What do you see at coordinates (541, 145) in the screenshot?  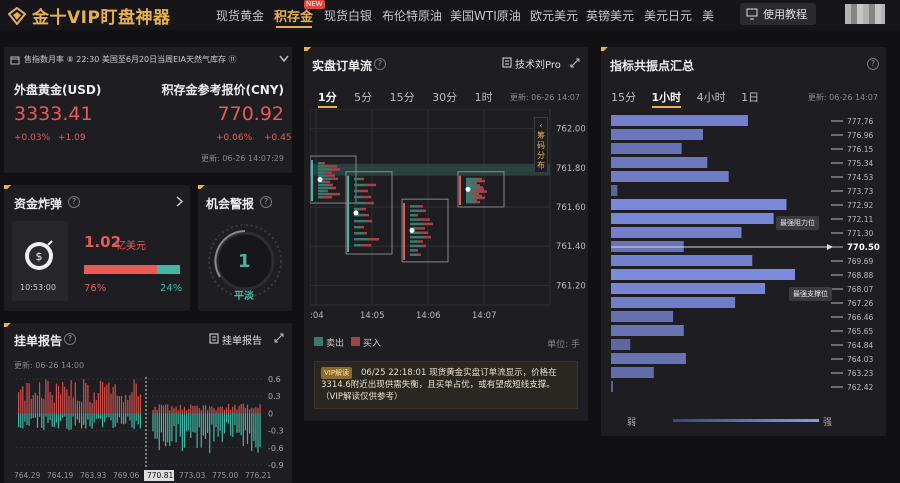 I see `chip-distribution-toggle: ‹ 筹码分布` at bounding box center [541, 145].